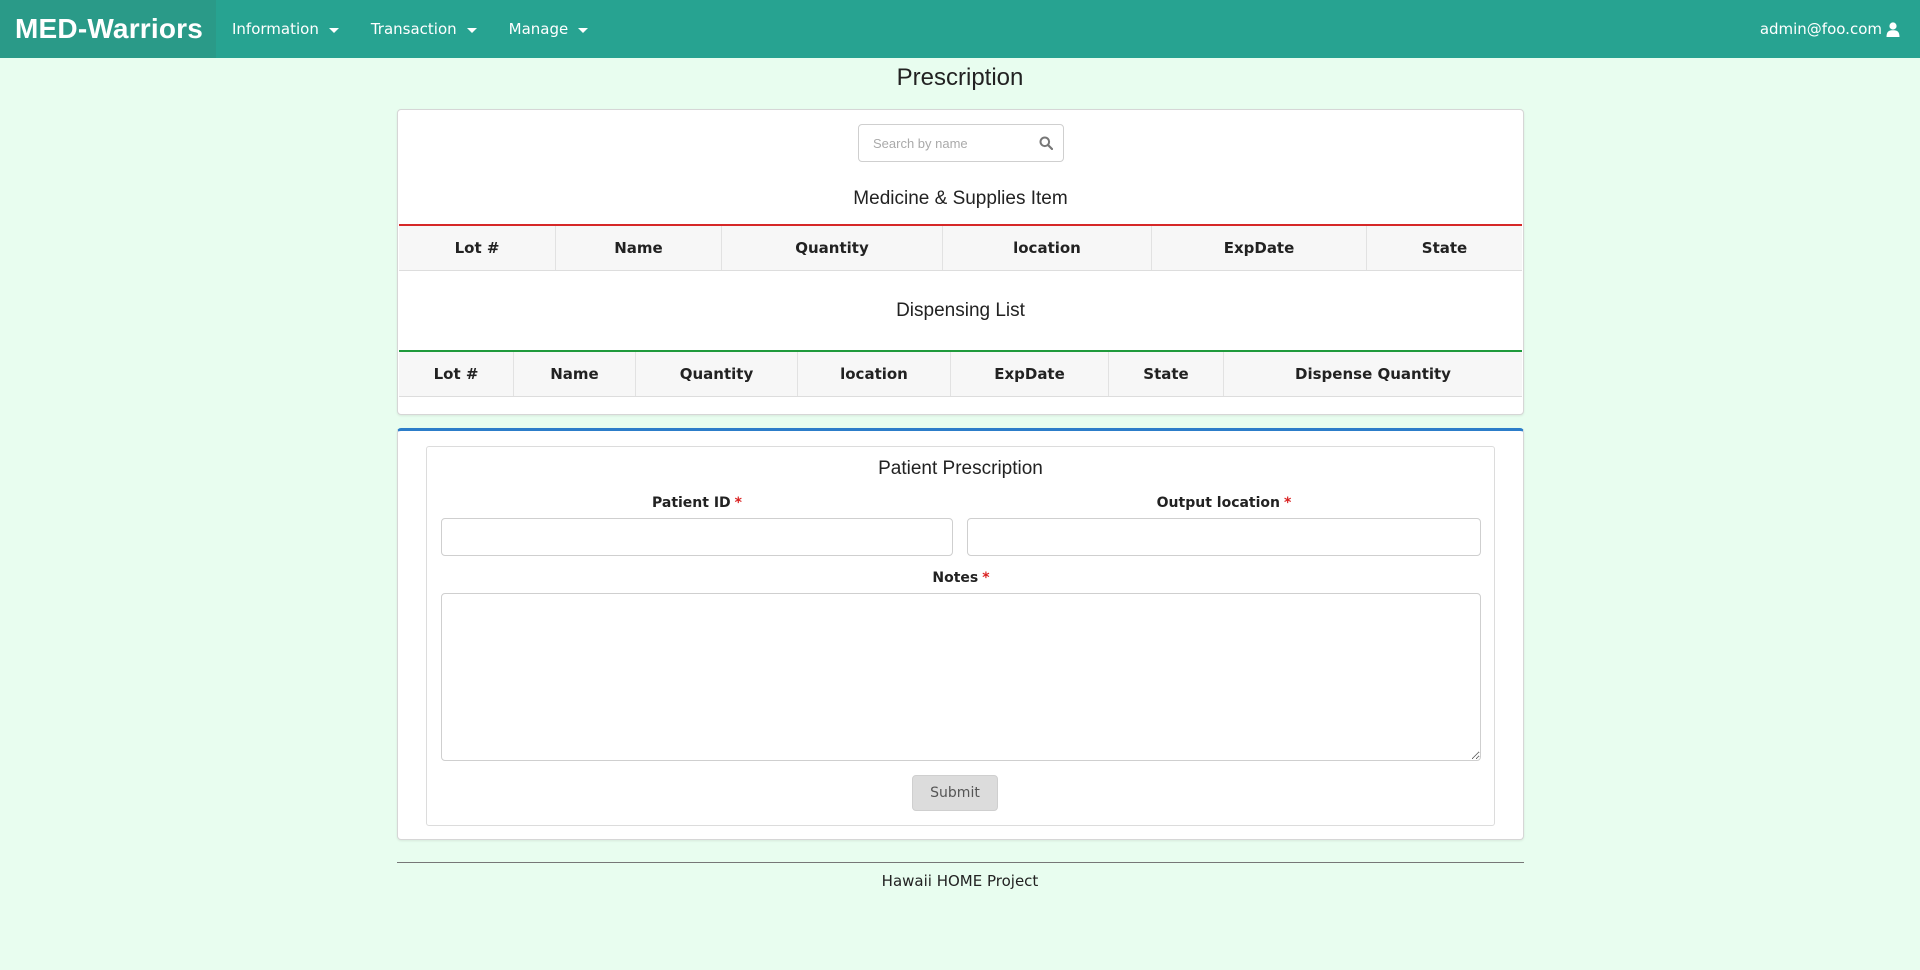 This screenshot has width=1920, height=970. Describe the element at coordinates (275, 29) in the screenshot. I see `nav-menu-label: Information` at that location.